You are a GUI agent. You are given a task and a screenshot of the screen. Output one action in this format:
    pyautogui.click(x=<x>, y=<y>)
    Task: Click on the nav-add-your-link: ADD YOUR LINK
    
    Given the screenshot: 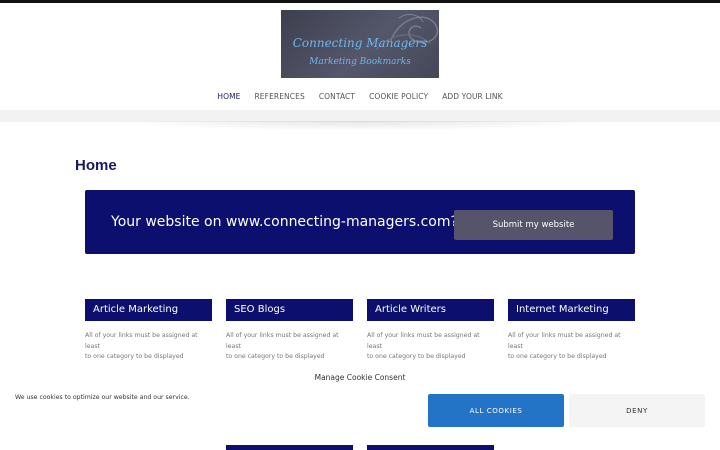 What is the action you would take?
    pyautogui.click(x=472, y=96)
    